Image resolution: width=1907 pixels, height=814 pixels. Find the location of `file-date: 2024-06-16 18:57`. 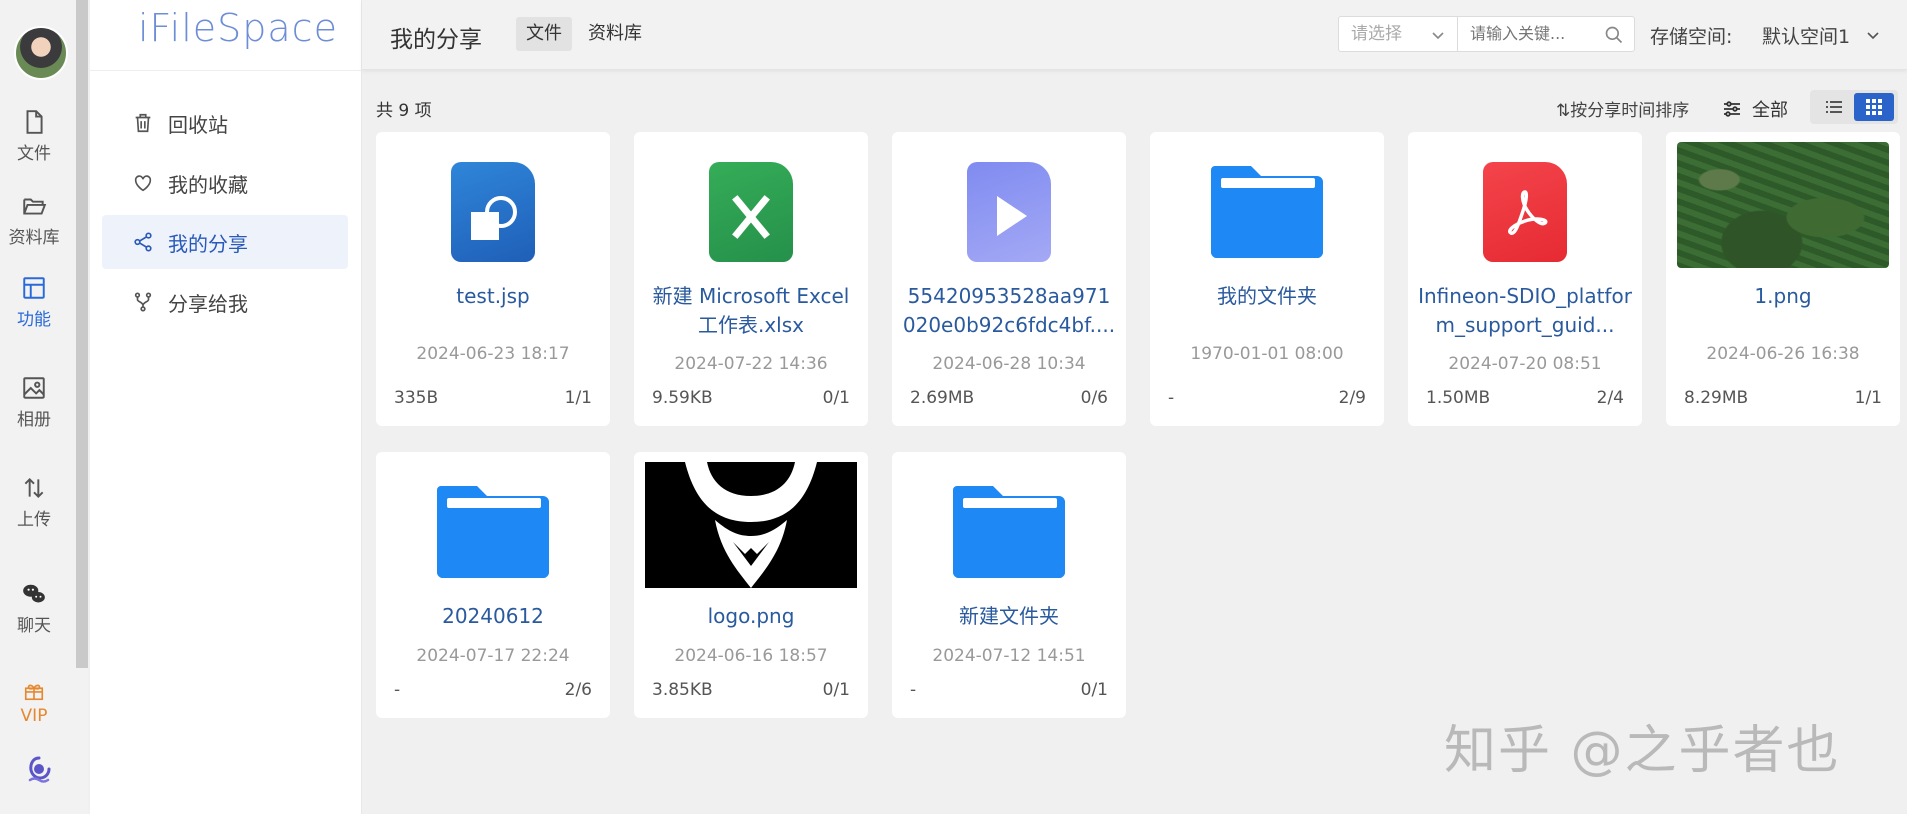

file-date: 2024-06-16 18:57 is located at coordinates (751, 656).